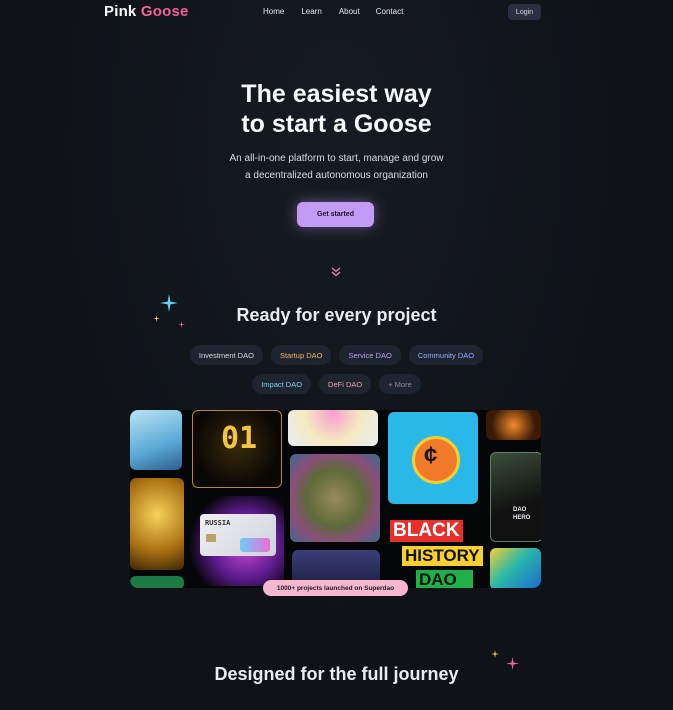 The image size is (673, 710). What do you see at coordinates (239, 438) in the screenshot?
I see `tile-number-text: 01` at bounding box center [239, 438].